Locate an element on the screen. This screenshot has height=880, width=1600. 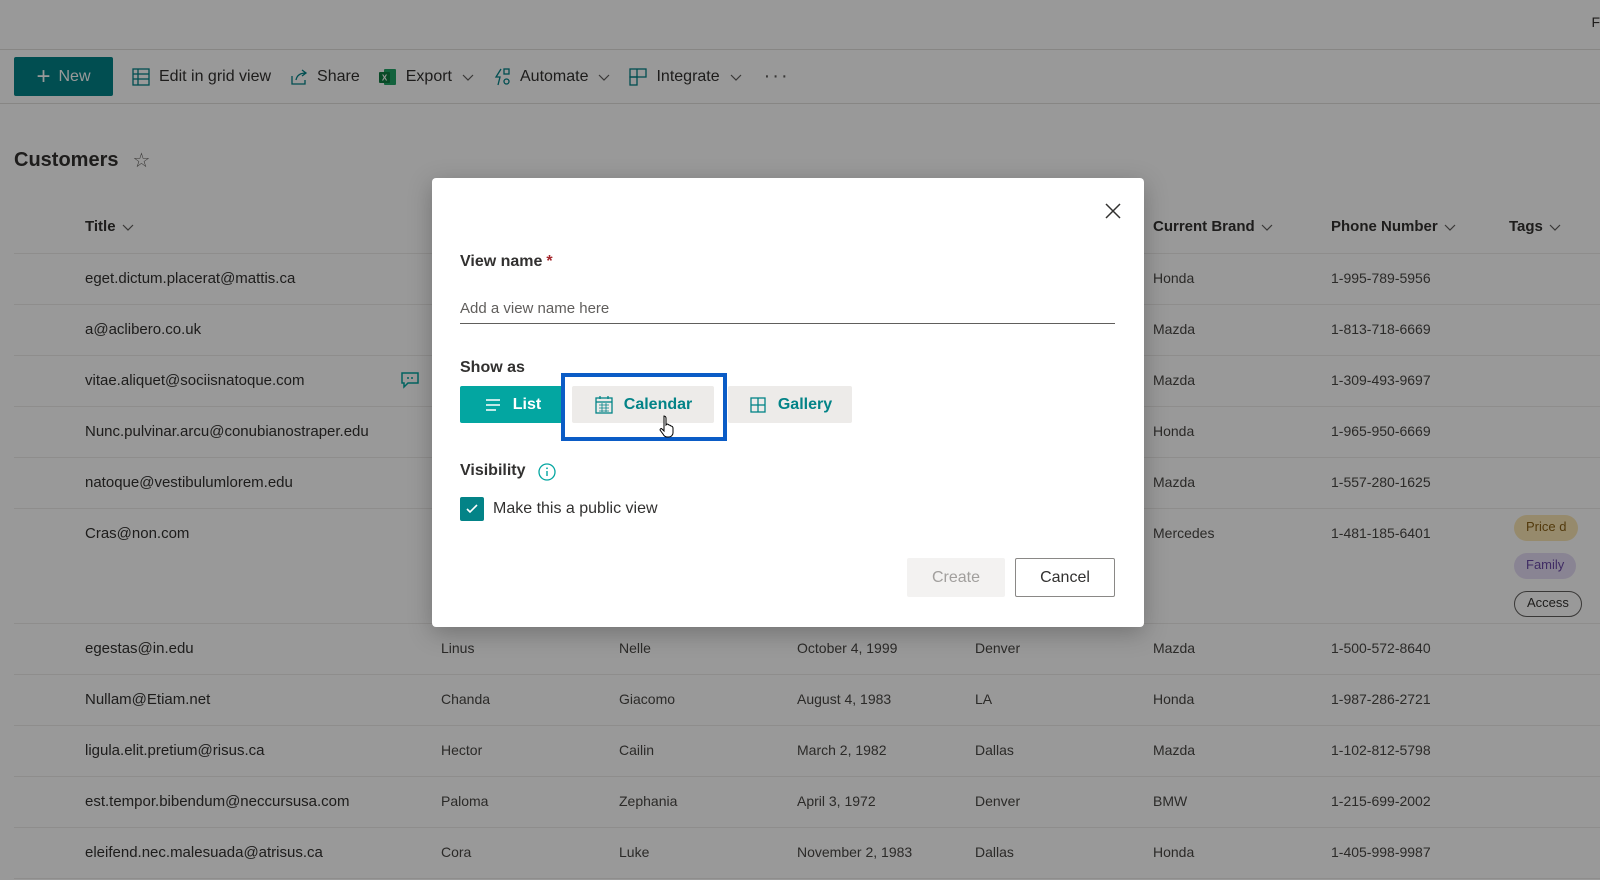
view-name-input is located at coordinates (787, 309).